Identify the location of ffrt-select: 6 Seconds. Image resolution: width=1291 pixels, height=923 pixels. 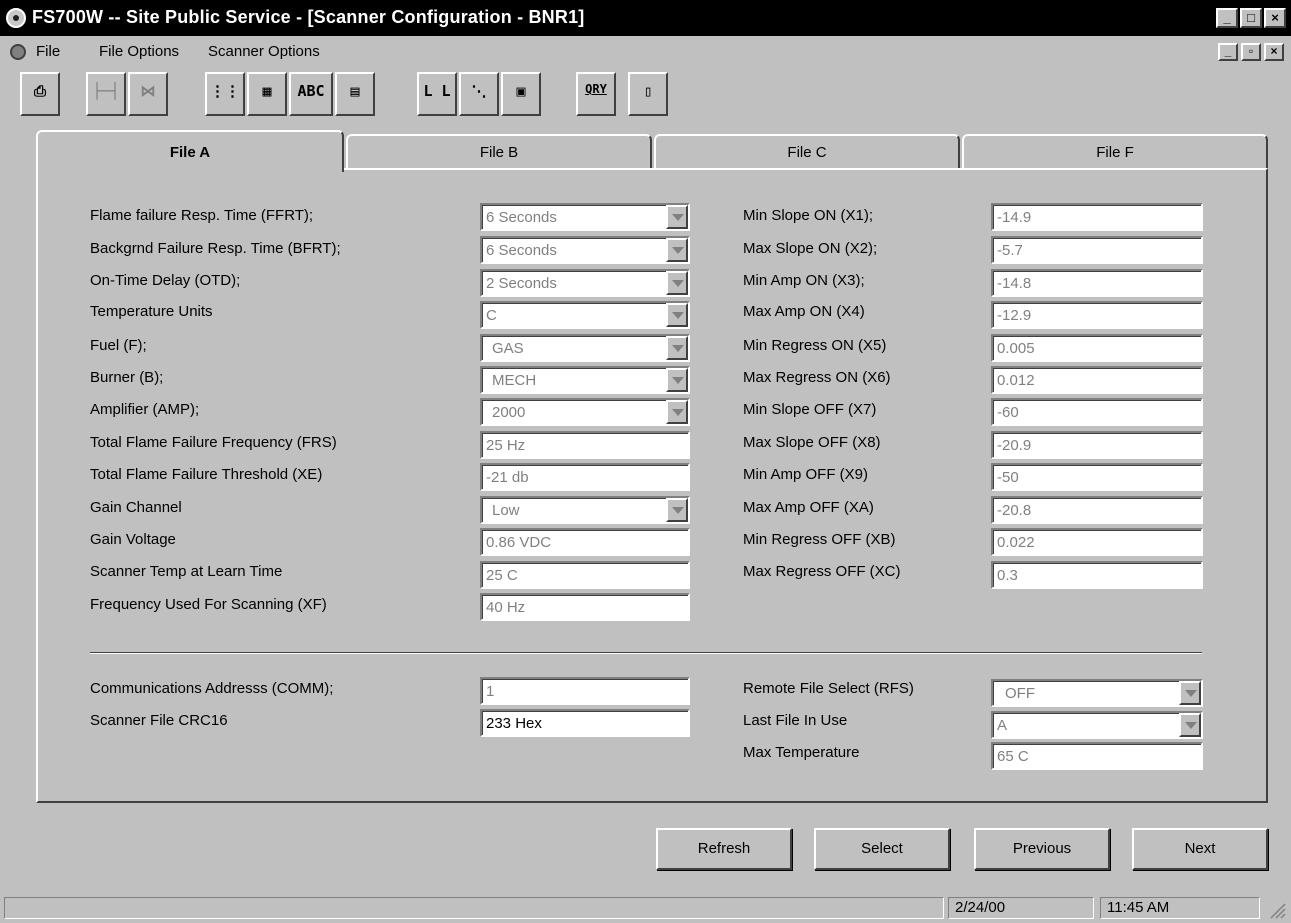
(585, 217).